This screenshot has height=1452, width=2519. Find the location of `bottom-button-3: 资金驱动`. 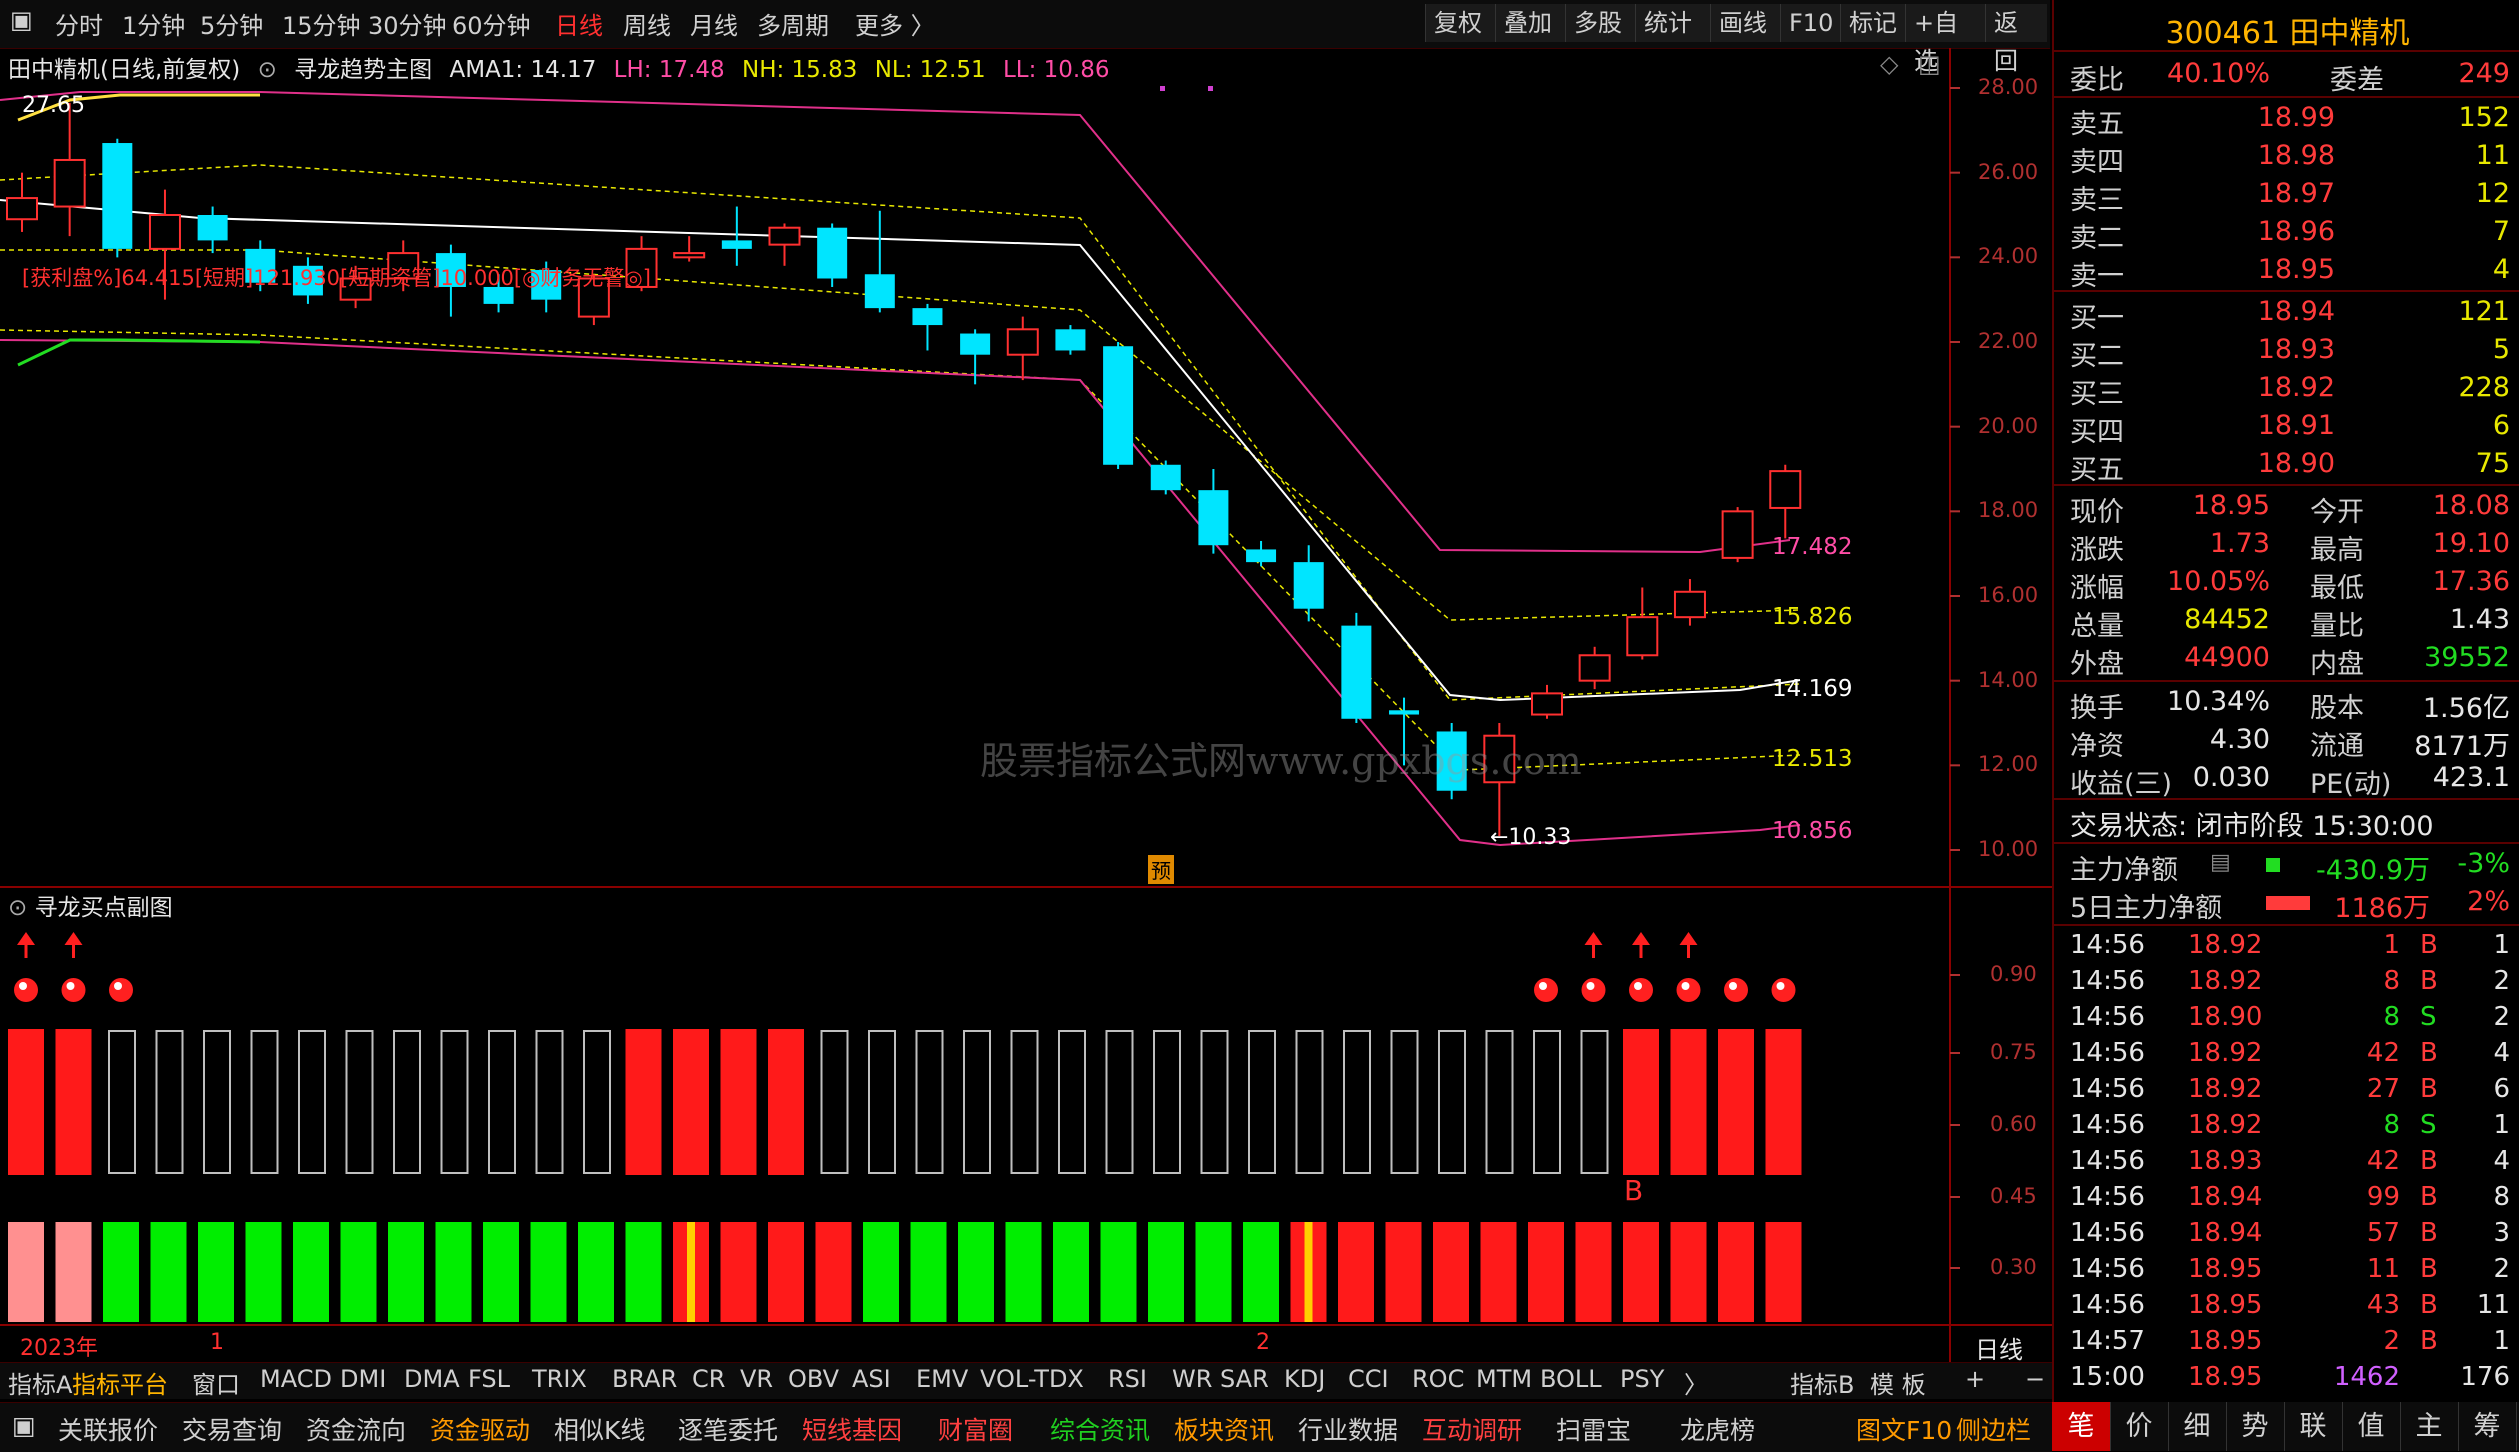

bottom-button-3: 资金驱动 is located at coordinates (480, 1429).